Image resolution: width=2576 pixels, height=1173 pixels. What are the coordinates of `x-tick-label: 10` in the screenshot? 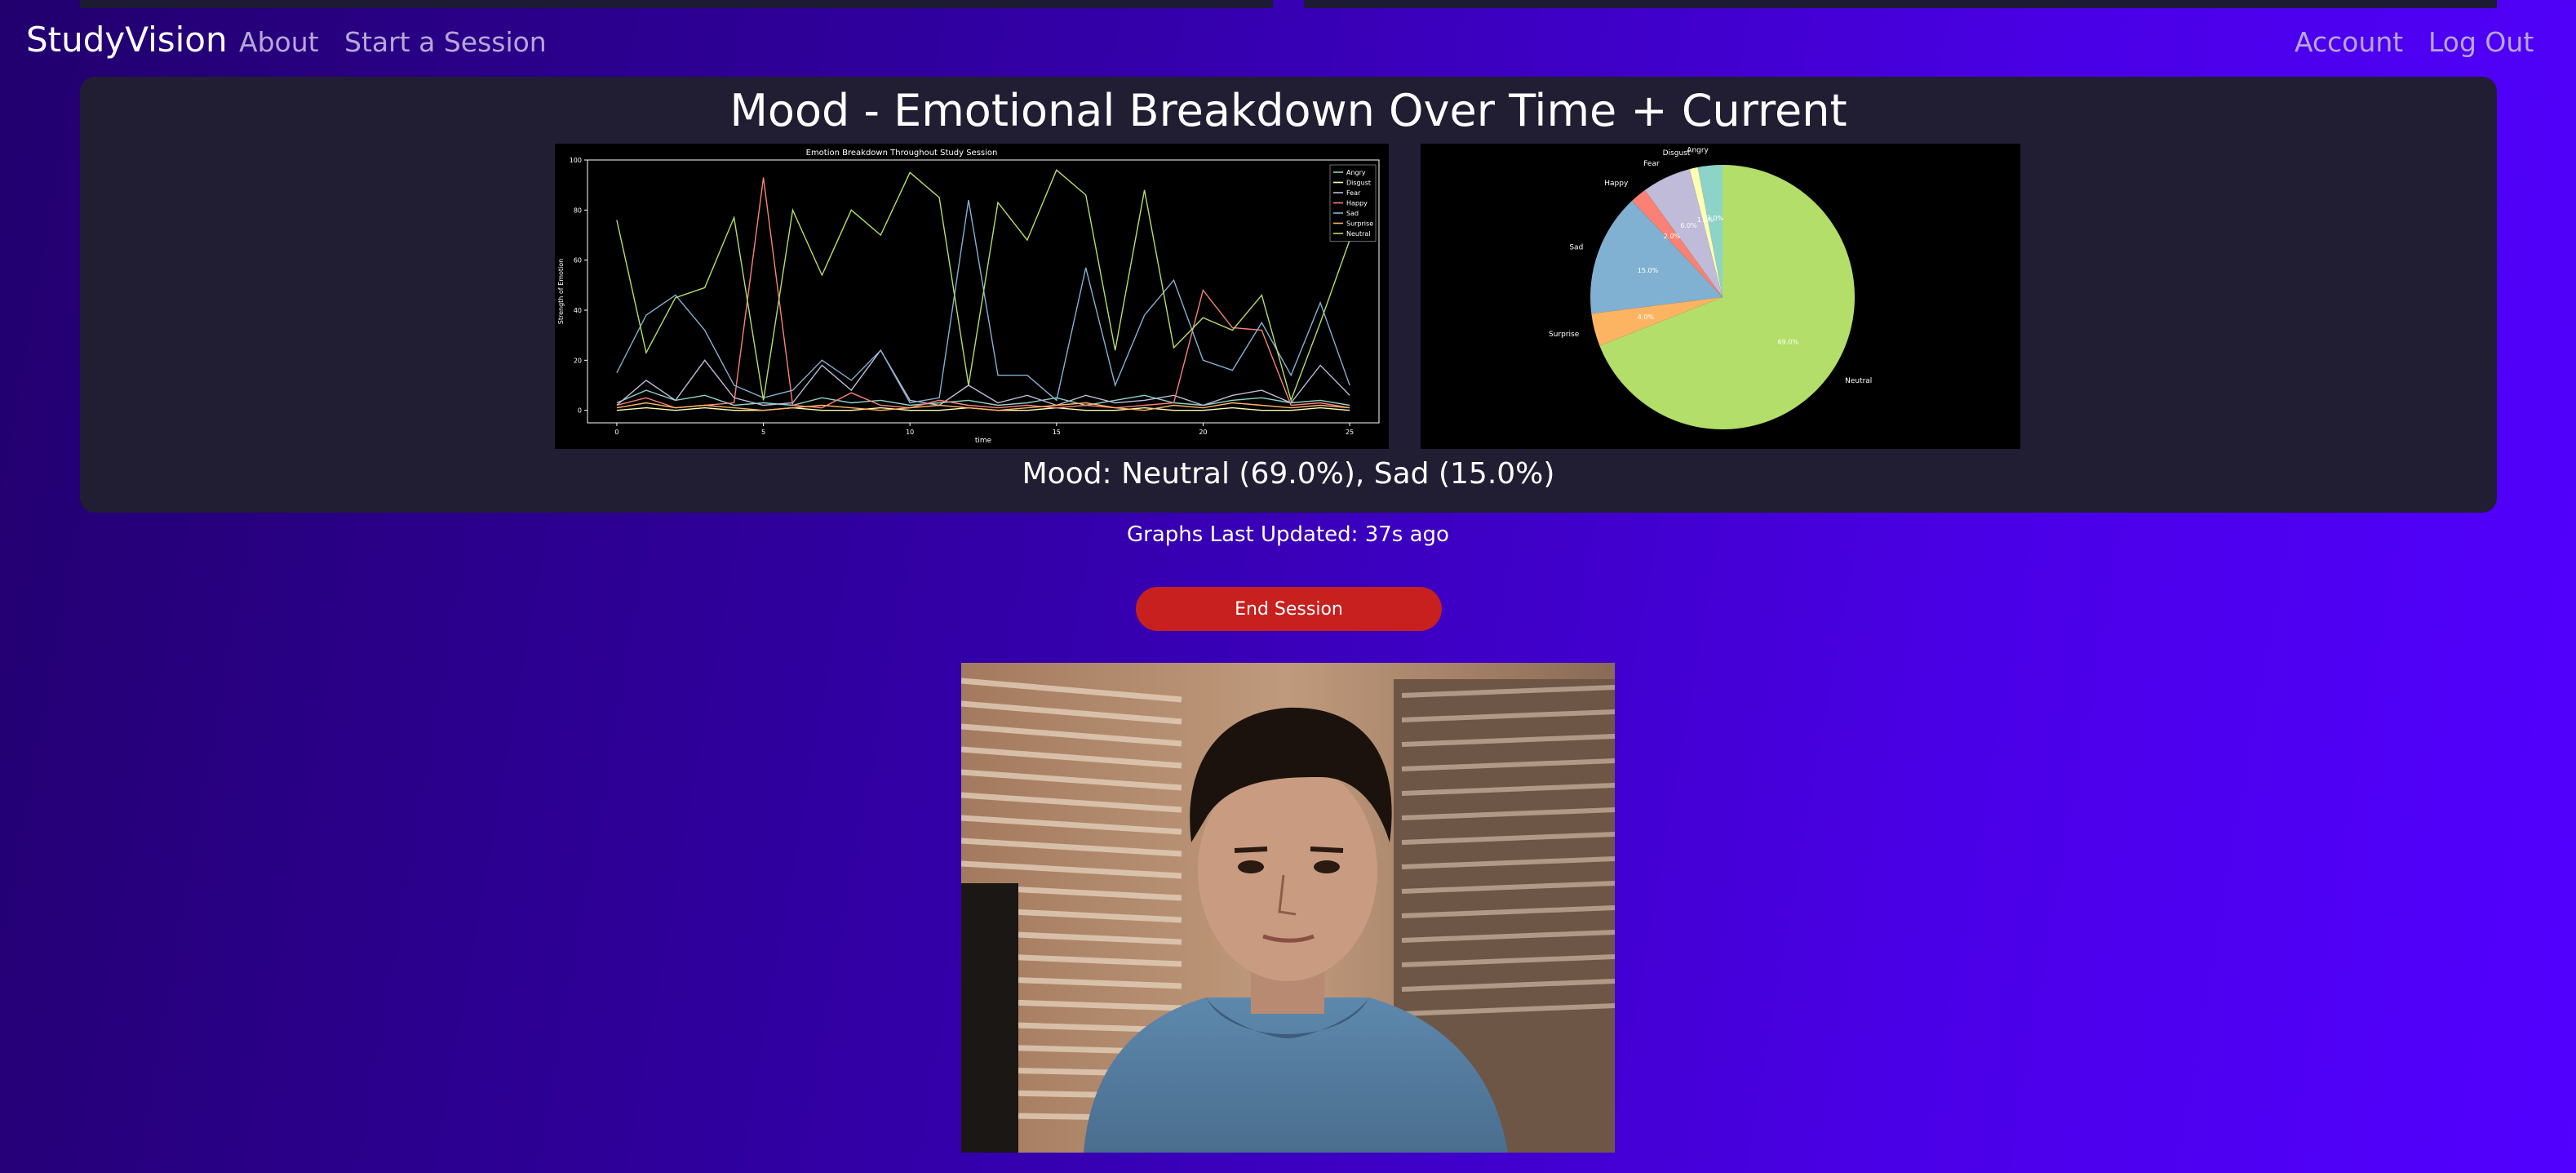 It's located at (910, 433).